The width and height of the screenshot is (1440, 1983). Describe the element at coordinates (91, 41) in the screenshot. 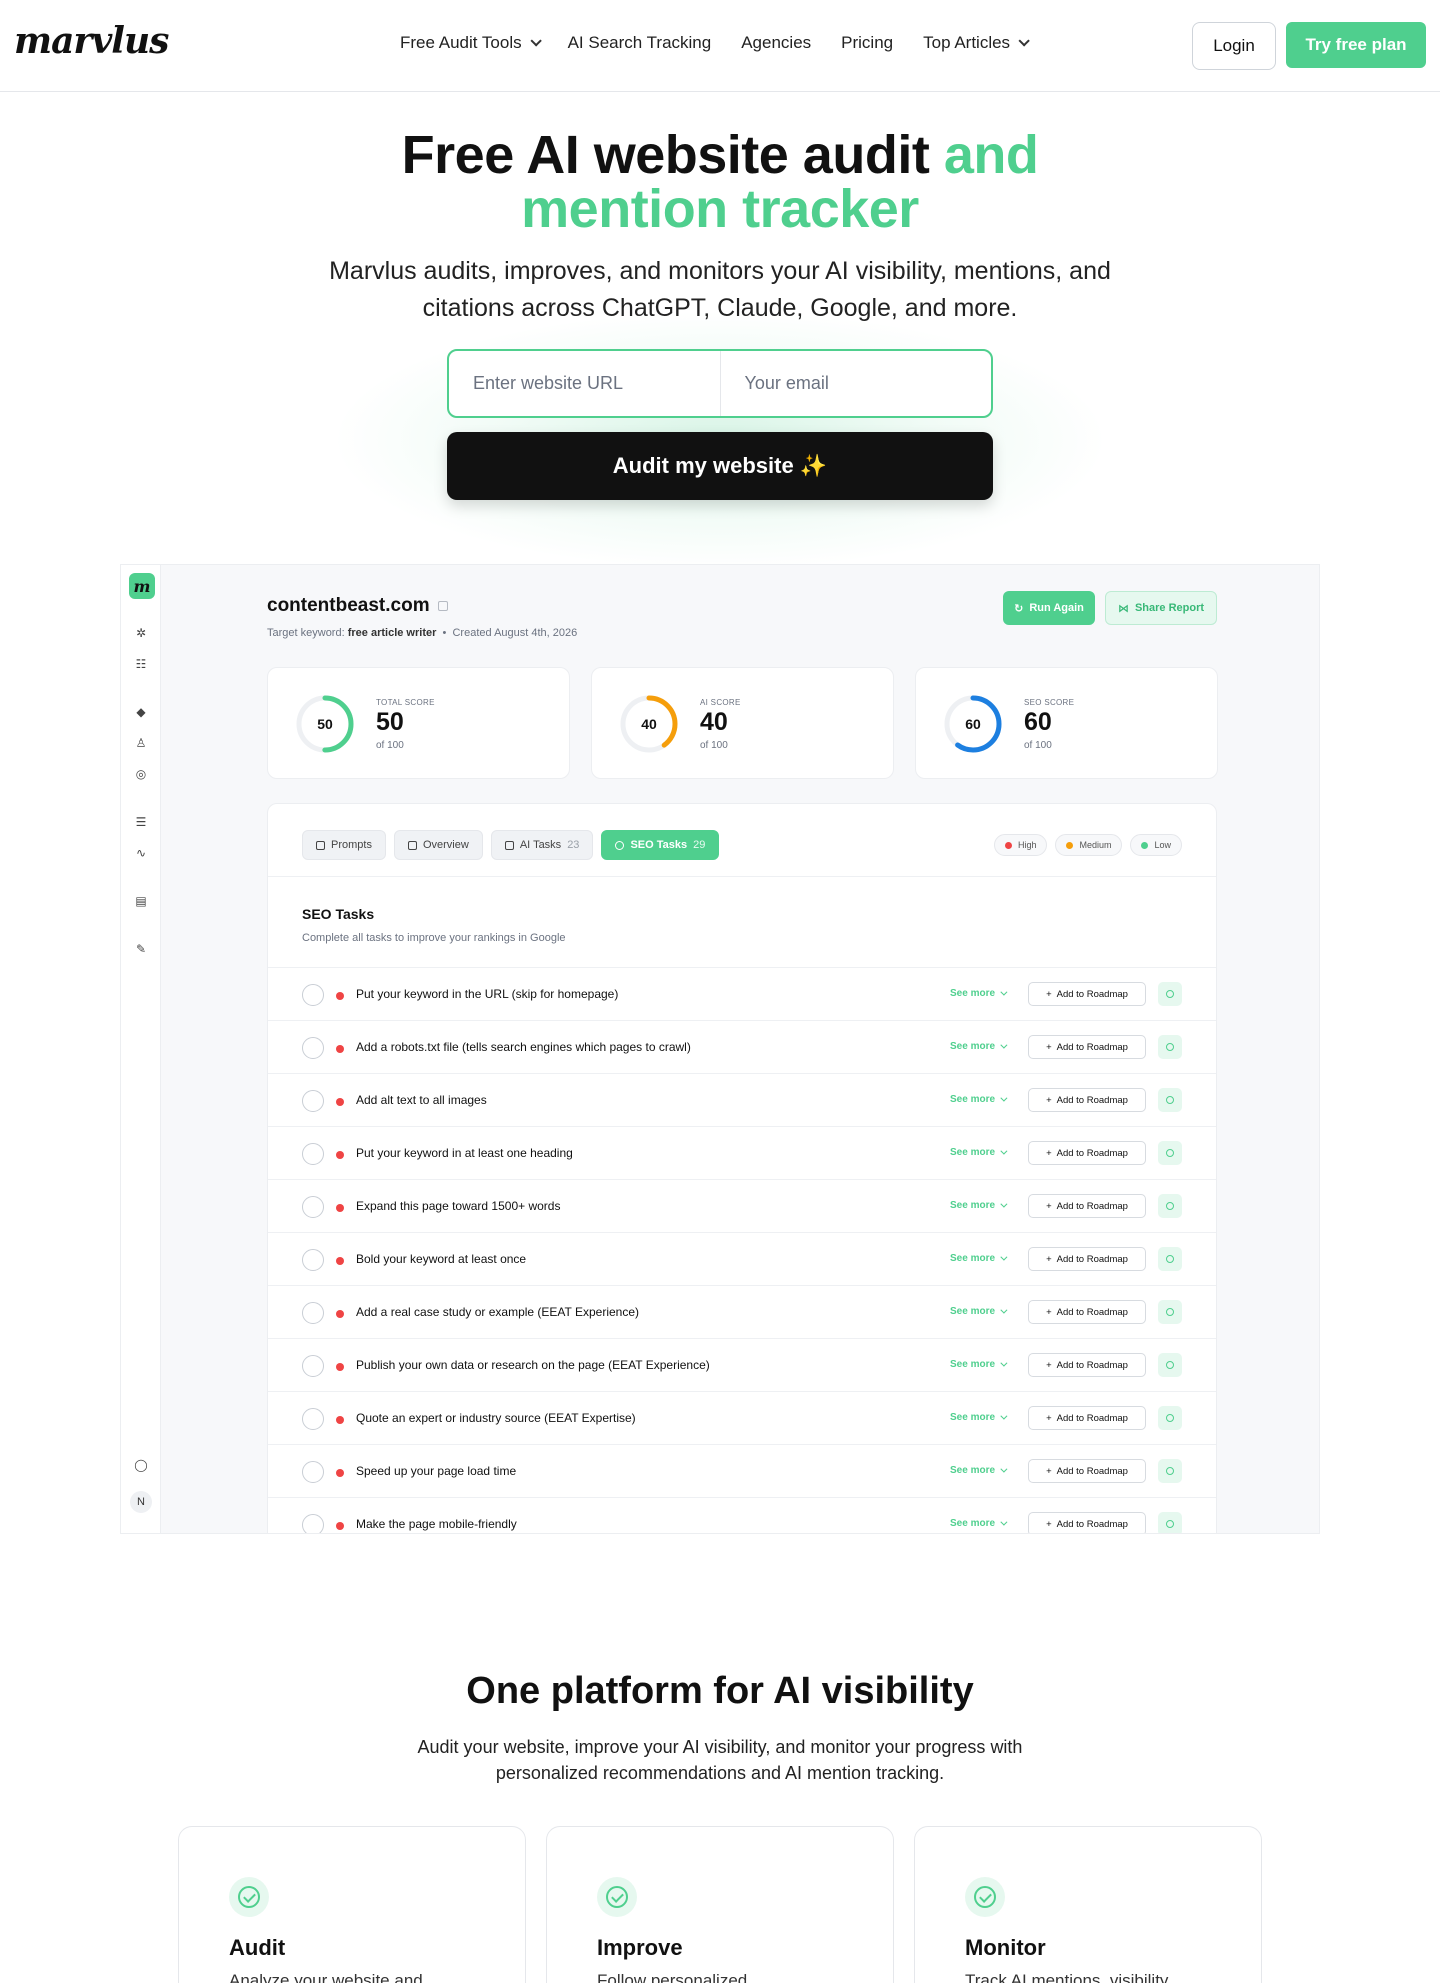

I see `marvlus-logo: marvlus` at that location.